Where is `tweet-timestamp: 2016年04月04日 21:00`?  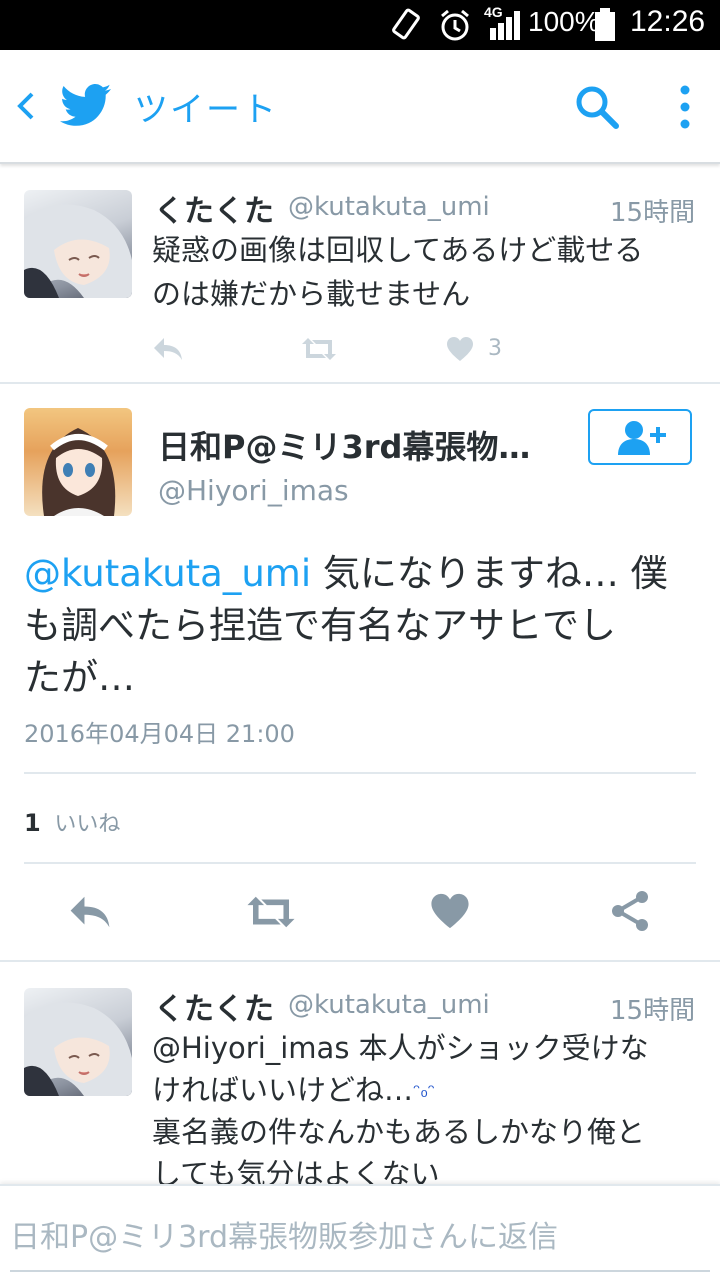 tweet-timestamp: 2016年04月04日 21:00 is located at coordinates (159, 734).